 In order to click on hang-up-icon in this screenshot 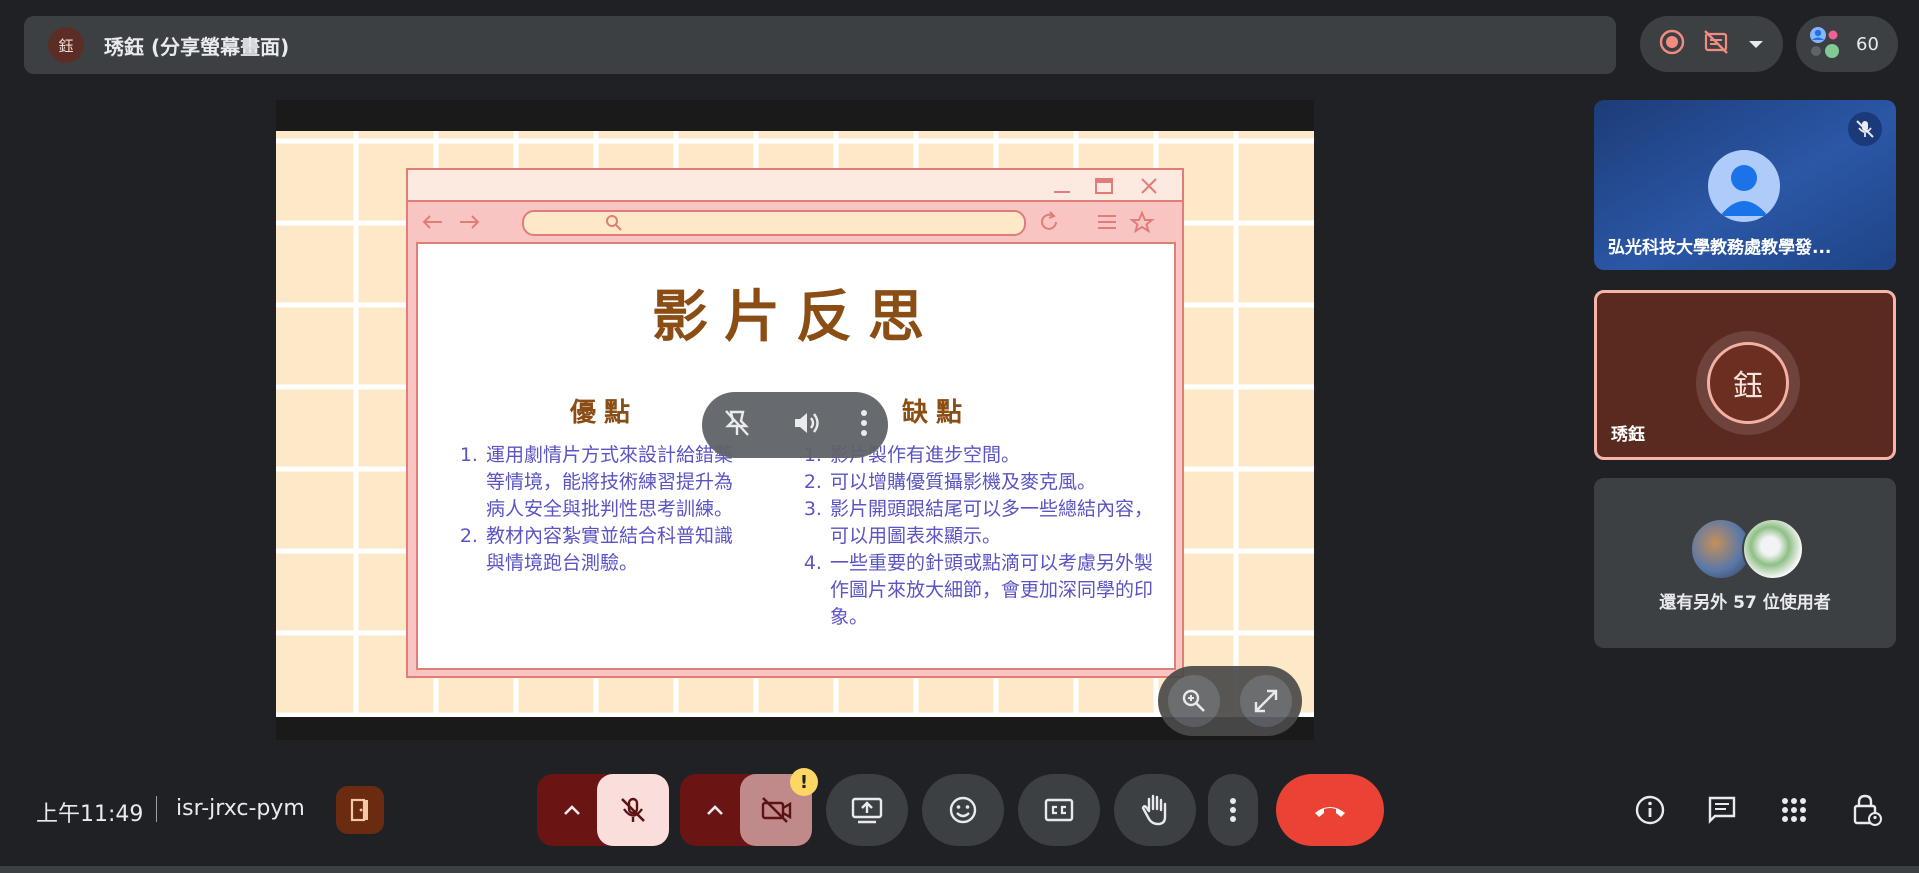, I will do `click(1330, 812)`.